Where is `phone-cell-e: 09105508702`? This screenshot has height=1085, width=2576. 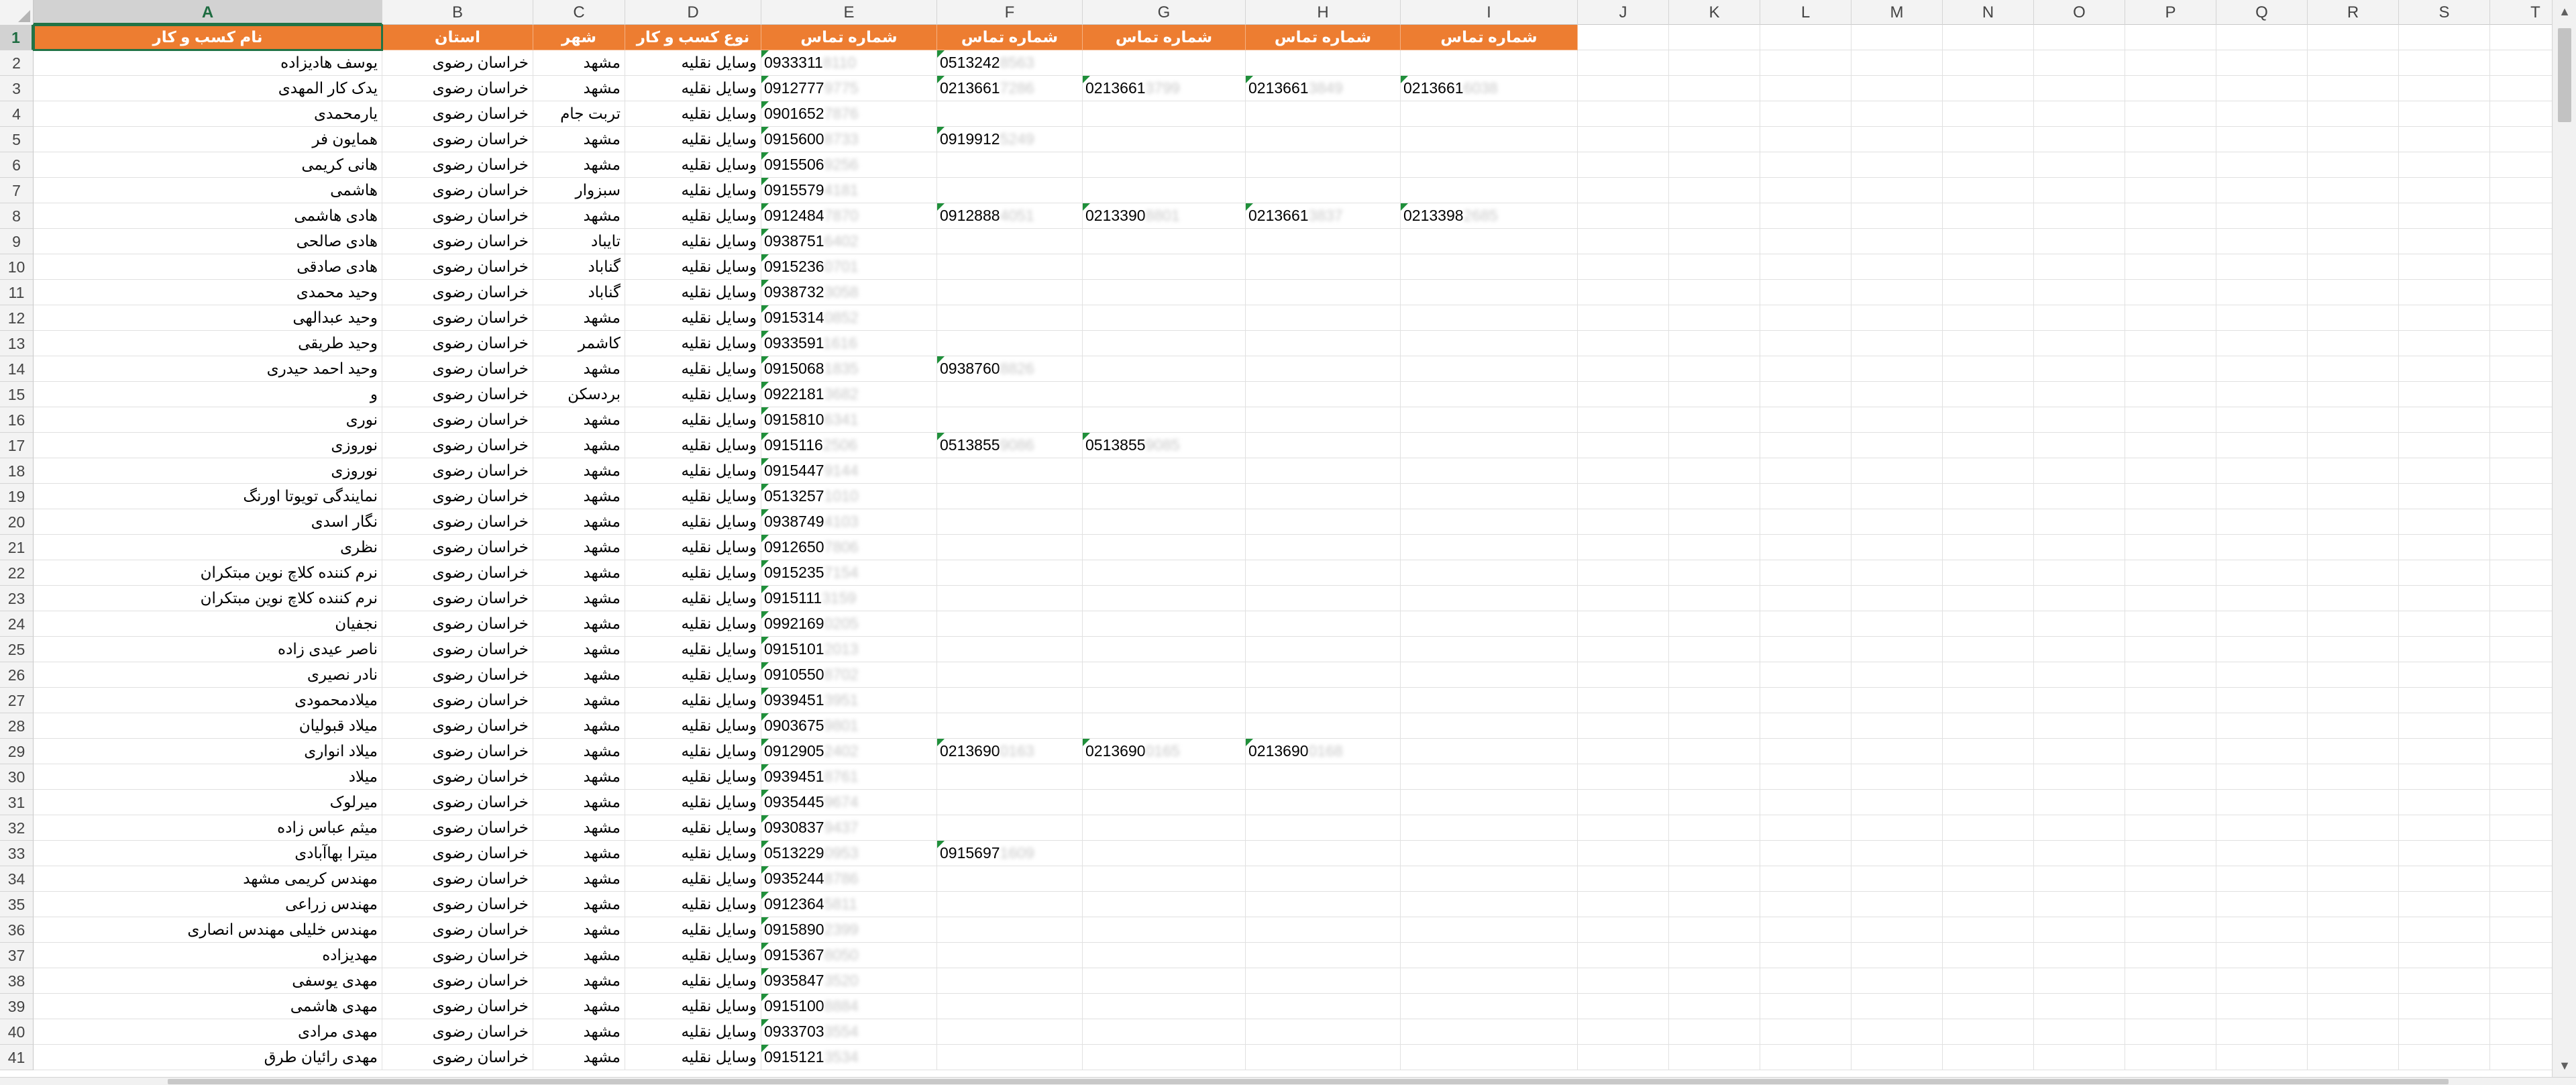
phone-cell-e: 09105508702 is located at coordinates (849, 675).